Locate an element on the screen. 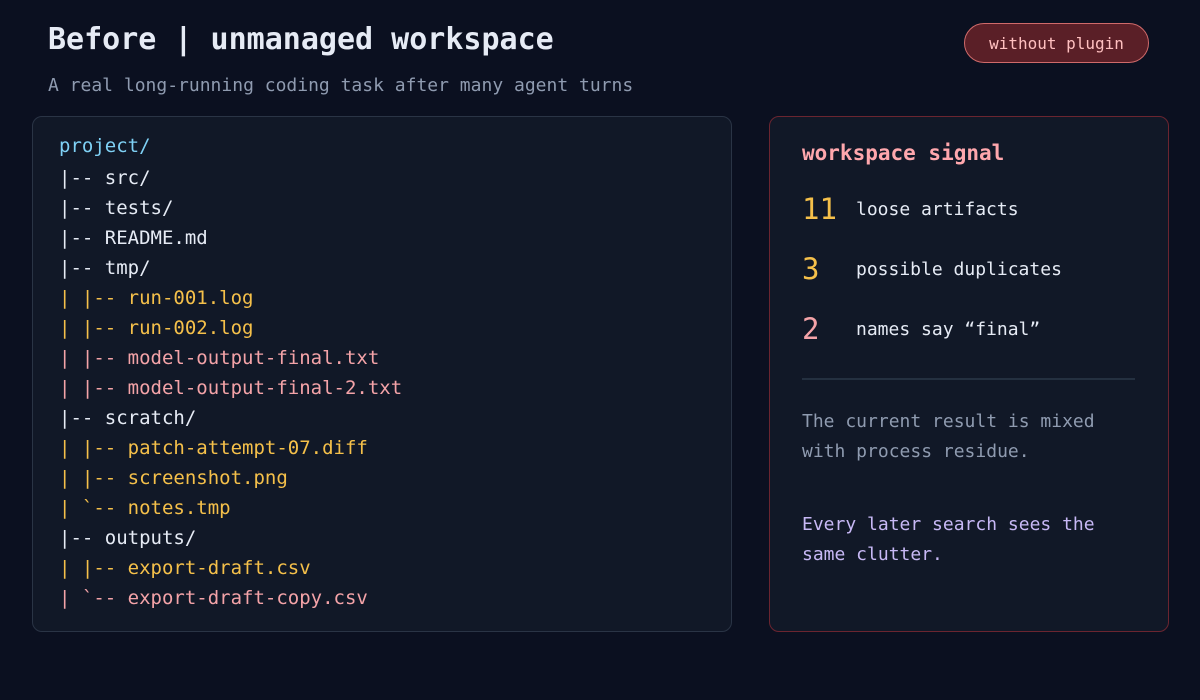  tree-item-src: |-- src/ is located at coordinates (105, 178).